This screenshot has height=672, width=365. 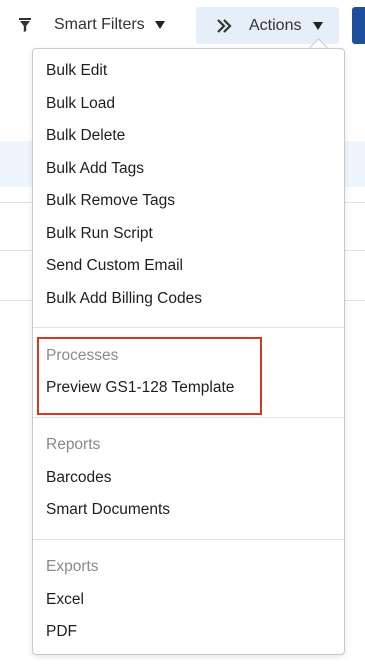 I want to click on menu-item-bulk-add-billing-codes: Bulk Add Billing Codes, so click(x=124, y=299).